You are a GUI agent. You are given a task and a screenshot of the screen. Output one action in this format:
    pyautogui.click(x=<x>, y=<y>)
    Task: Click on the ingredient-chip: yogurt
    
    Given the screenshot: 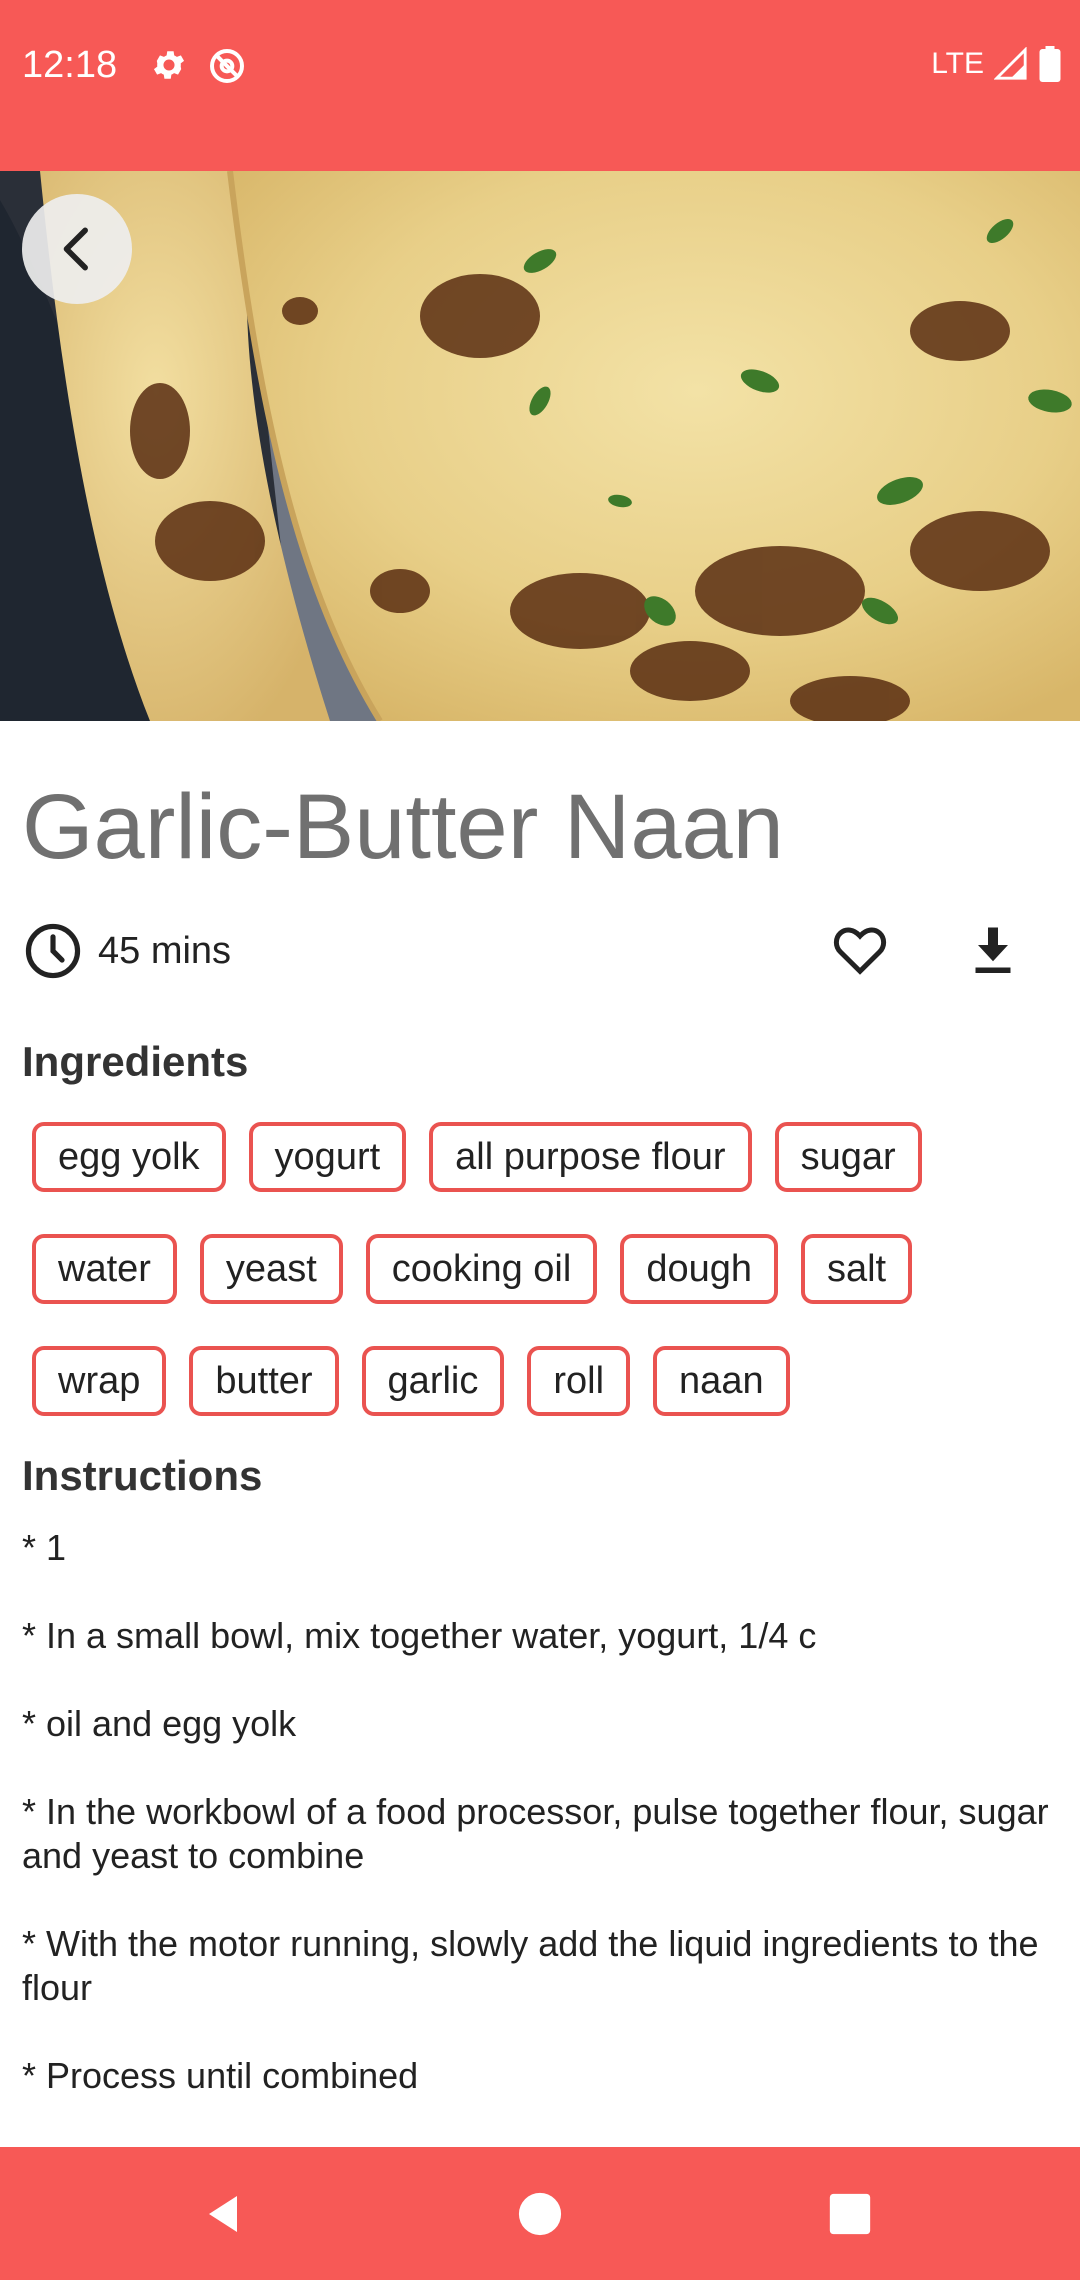 What is the action you would take?
    pyautogui.click(x=327, y=1157)
    